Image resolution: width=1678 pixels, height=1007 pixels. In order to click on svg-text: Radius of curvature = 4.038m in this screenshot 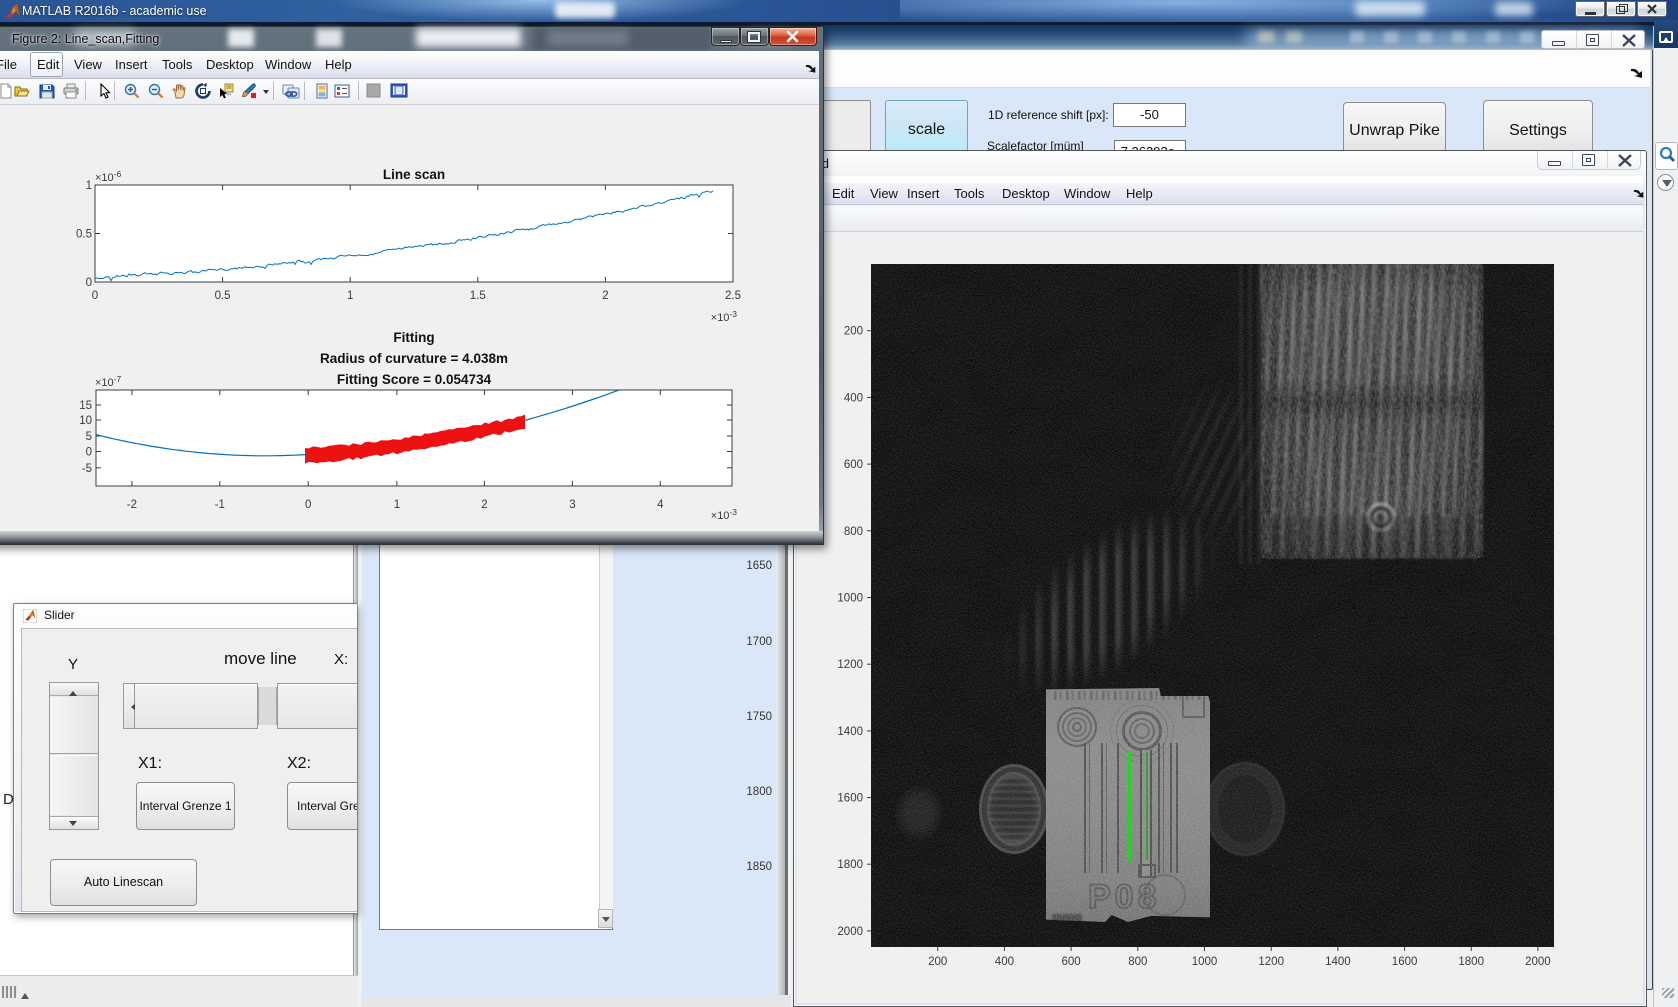, I will do `click(414, 358)`.